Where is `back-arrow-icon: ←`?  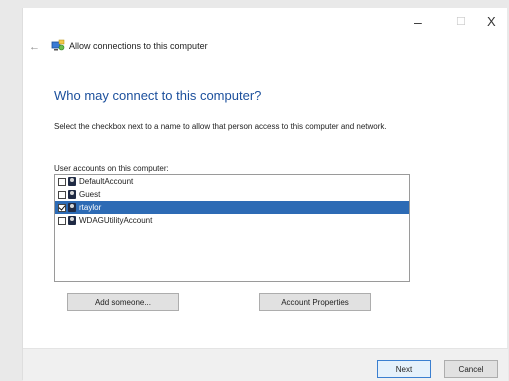
back-arrow-icon: ← is located at coordinates (34, 47).